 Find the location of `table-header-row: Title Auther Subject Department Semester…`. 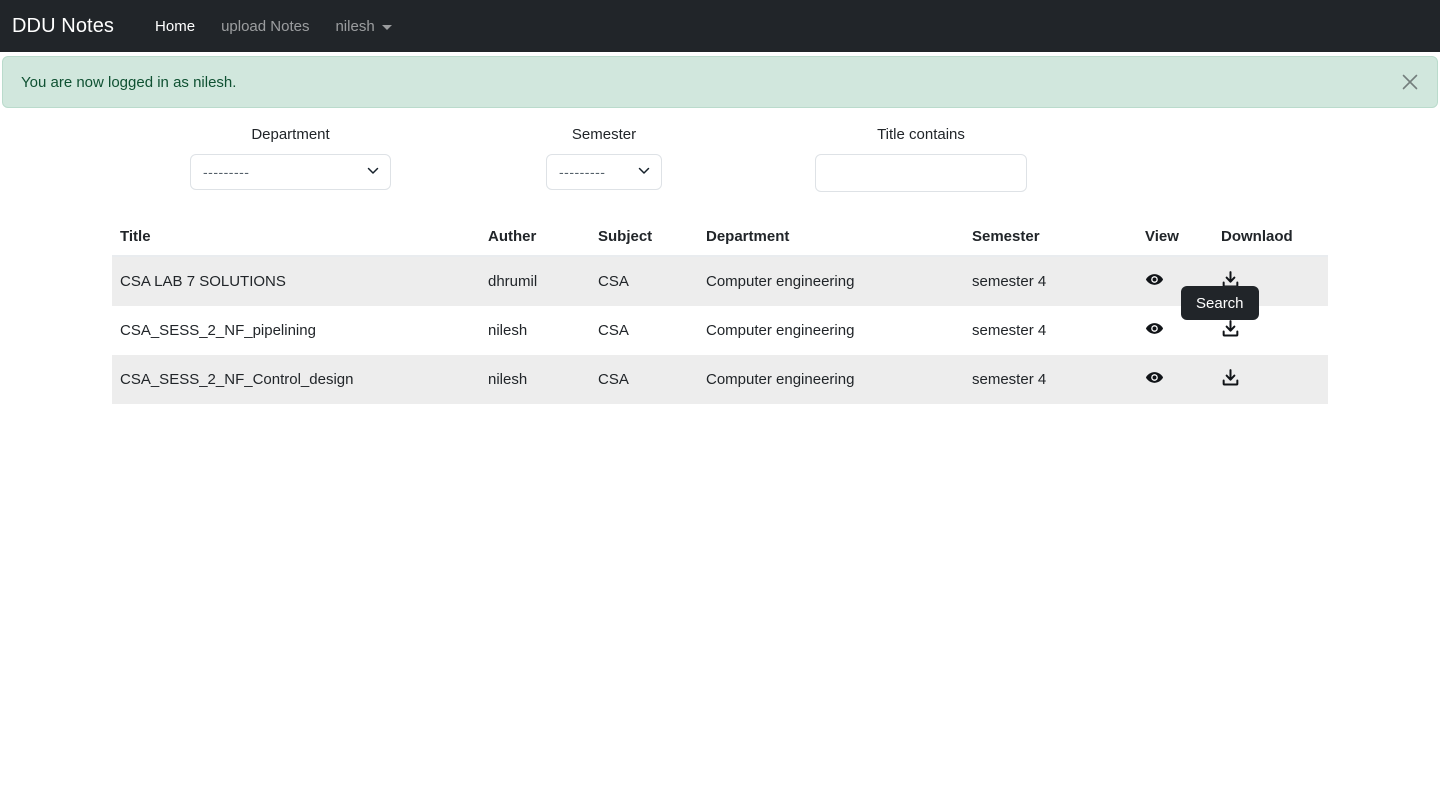

table-header-row: Title Auther Subject Department Semester… is located at coordinates (720, 238).